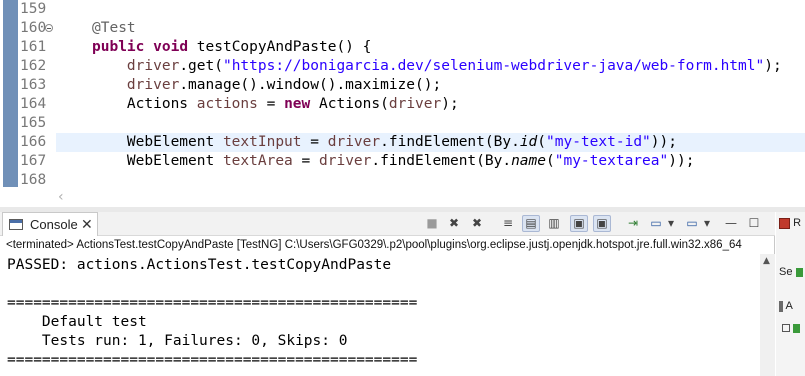 The width and height of the screenshot is (805, 376). What do you see at coordinates (33, 47) in the screenshot?
I see `line-number: 161` at bounding box center [33, 47].